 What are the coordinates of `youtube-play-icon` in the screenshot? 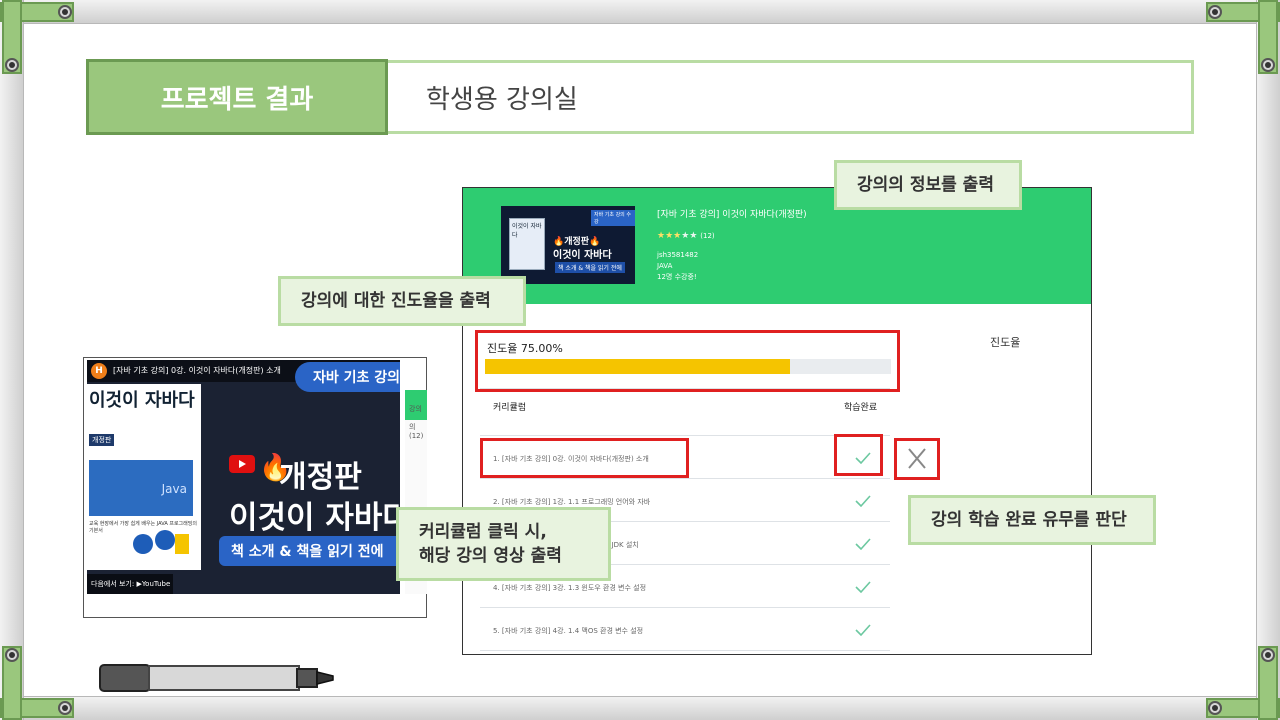 It's located at (242, 464).